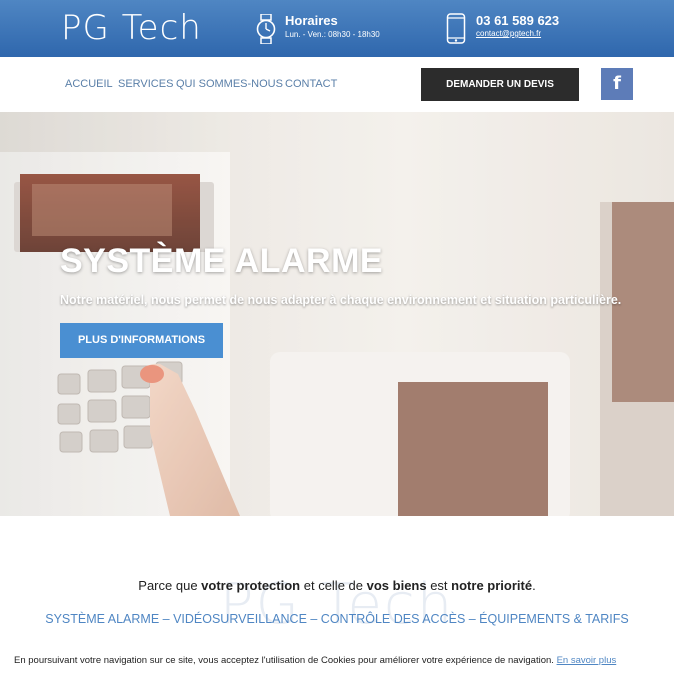 This screenshot has height=674, width=674. Describe the element at coordinates (311, 84) in the screenshot. I see `nav-item-contact: CONTACT` at that location.